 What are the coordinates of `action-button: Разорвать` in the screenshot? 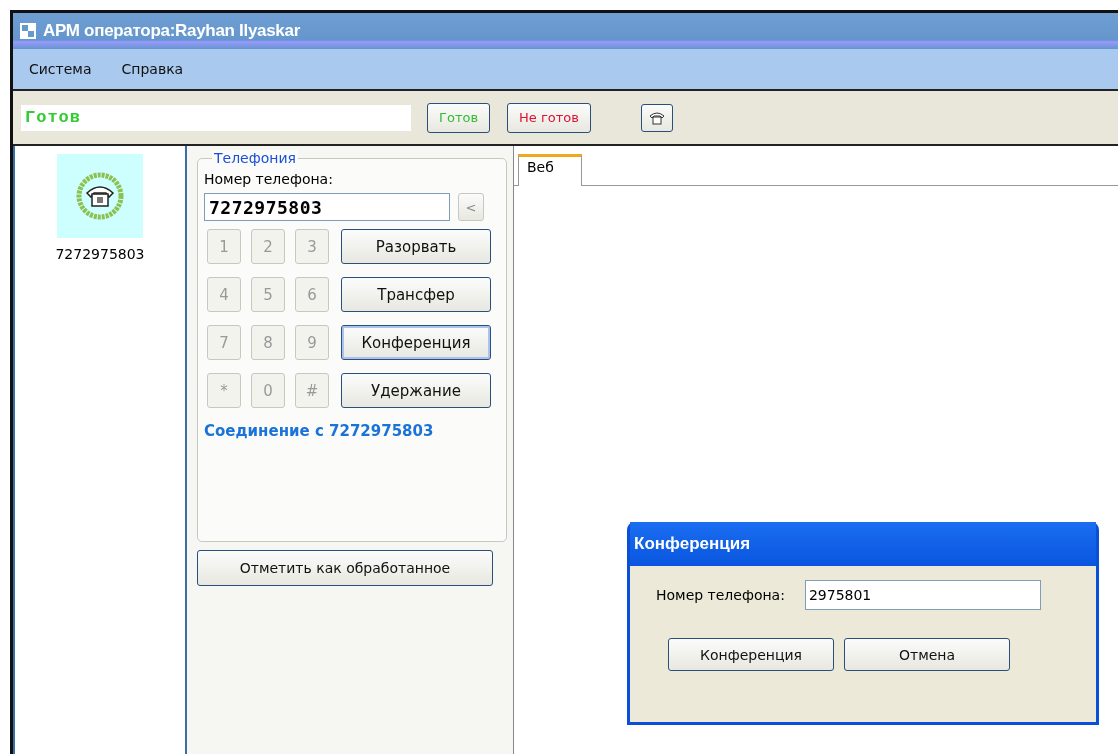 It's located at (416, 246).